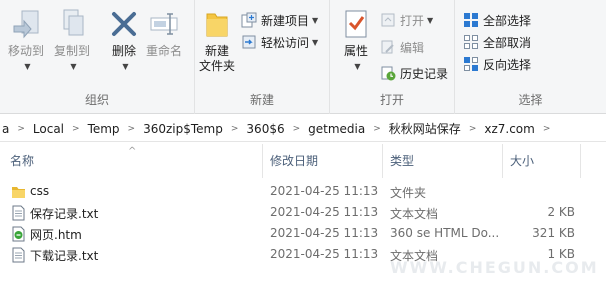 The width and height of the screenshot is (606, 286). What do you see at coordinates (412, 47) in the screenshot?
I see `edit-label: 编辑` at bounding box center [412, 47].